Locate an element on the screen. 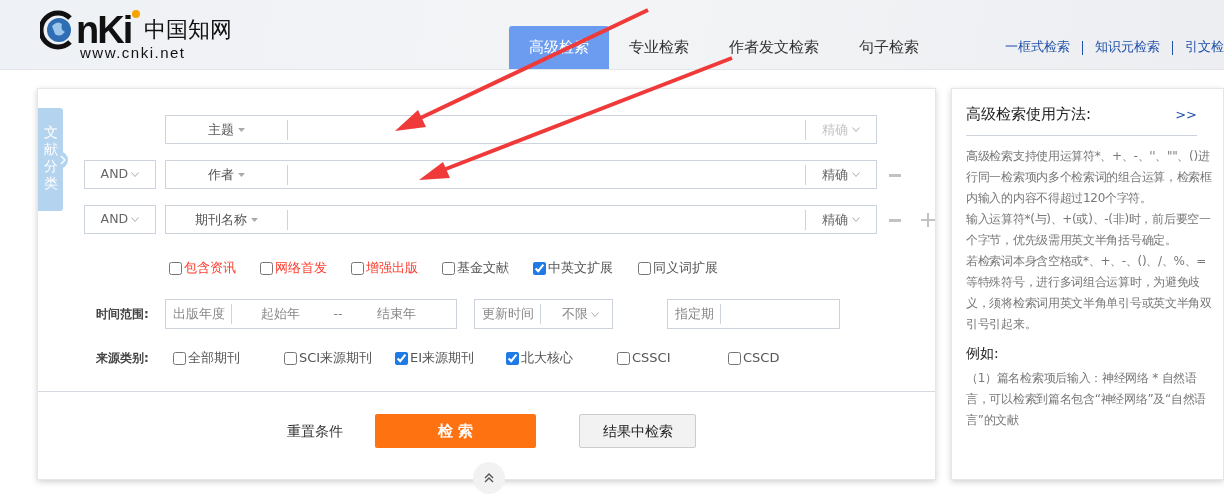 The image size is (1224, 503). checkbox-label: SCI来源期刊 is located at coordinates (336, 358).